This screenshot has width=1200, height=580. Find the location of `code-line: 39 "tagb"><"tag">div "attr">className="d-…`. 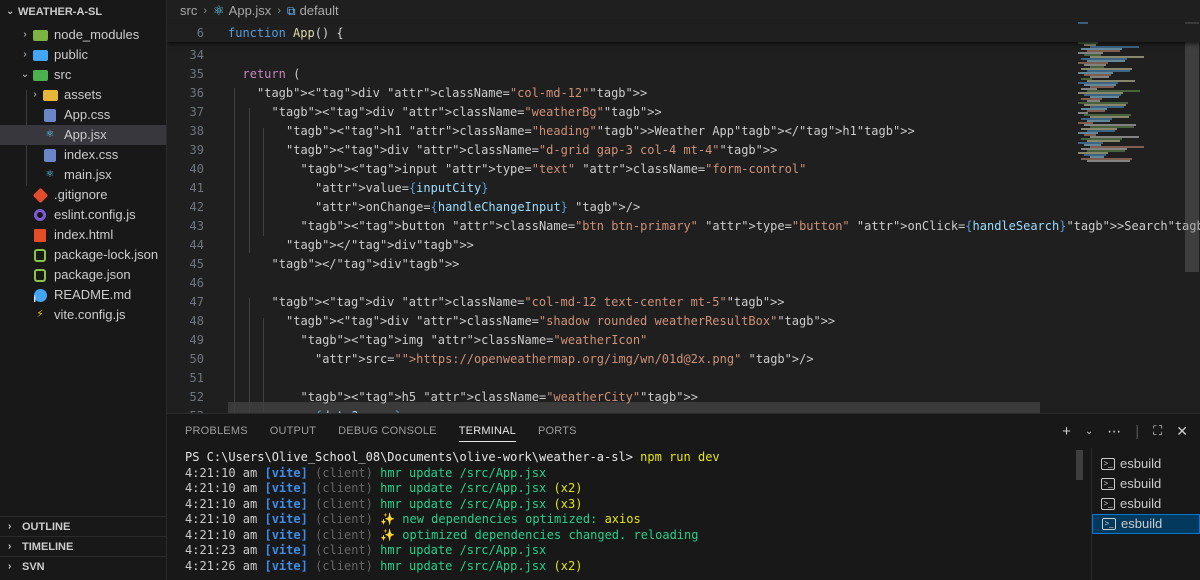

code-line: 39 "tagb"><"tag">div "attr">className="d-… is located at coordinates (617, 150).